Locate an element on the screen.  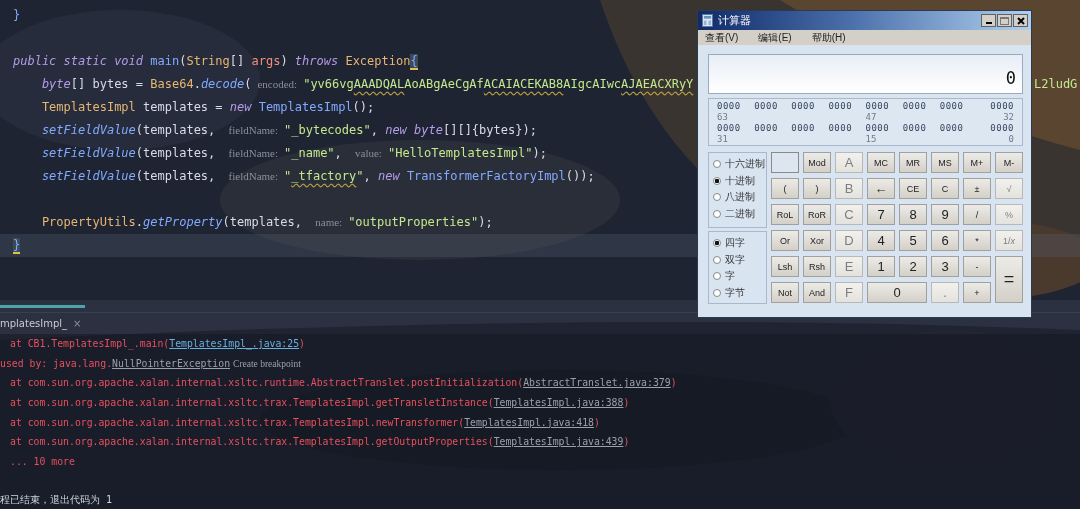
stack-trace-text: at CB1.TemplatesImpl_.main( is located at coordinates (90, 343).